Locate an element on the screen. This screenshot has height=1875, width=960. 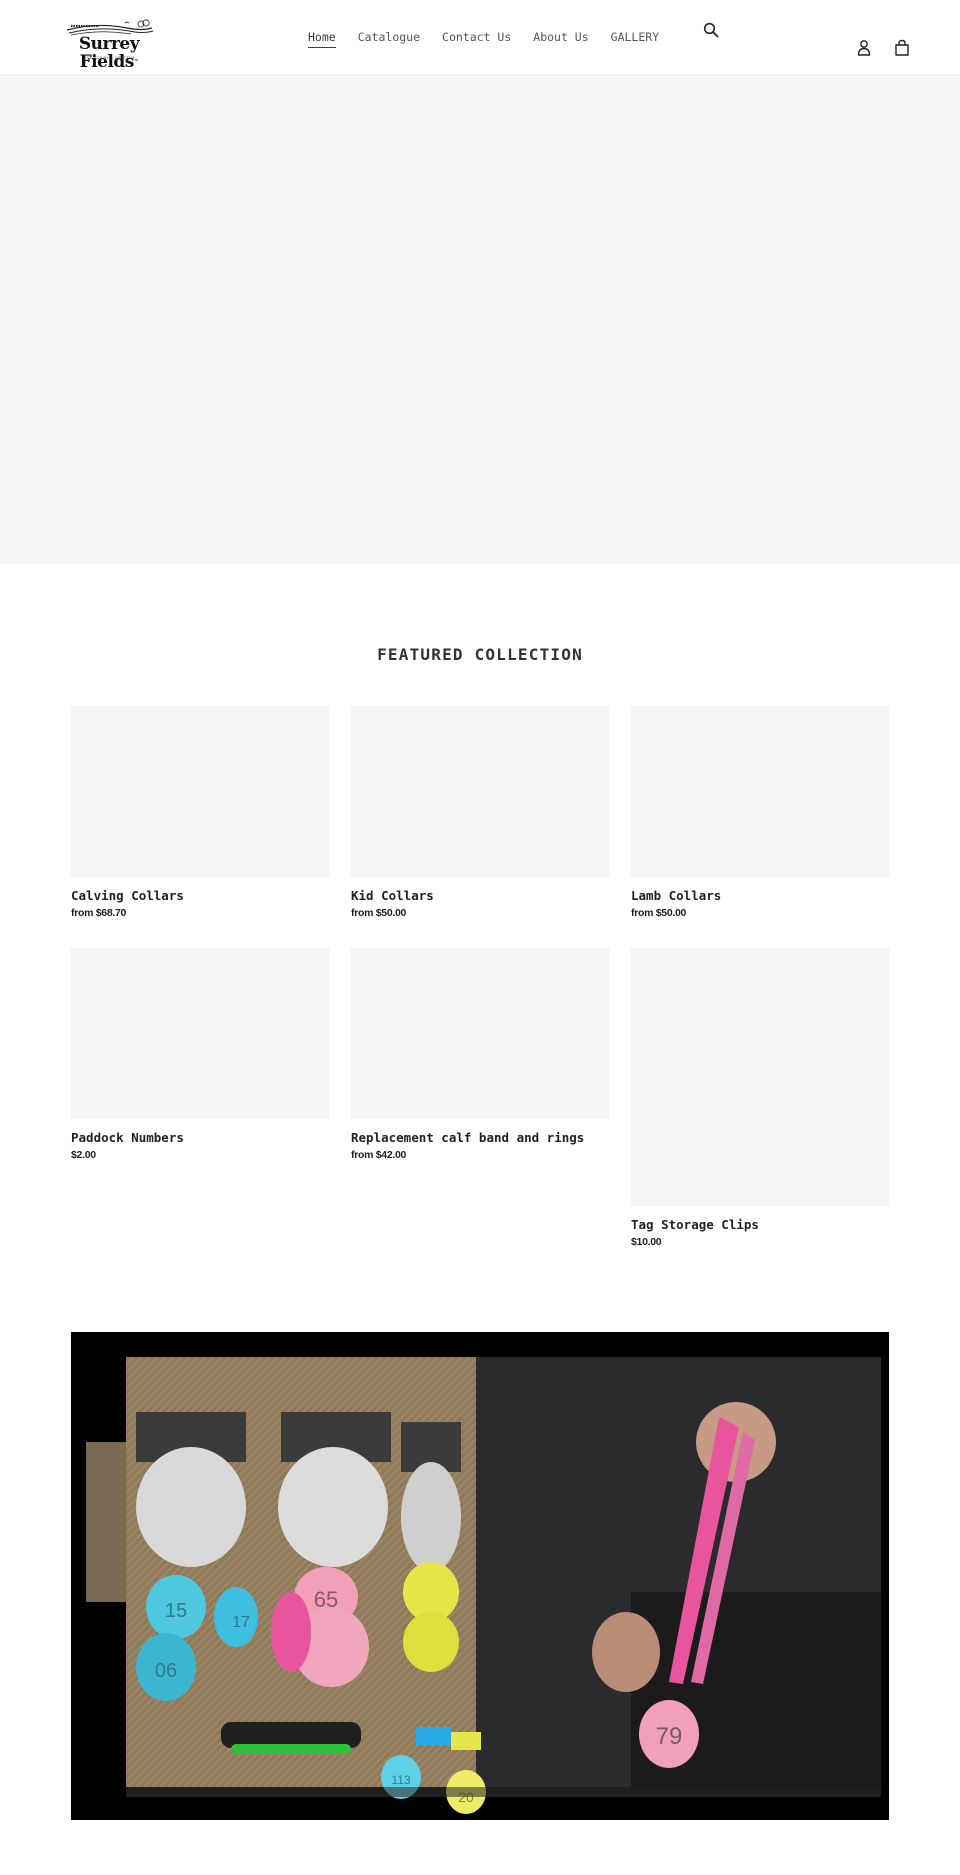
account-button is located at coordinates (864, 48).